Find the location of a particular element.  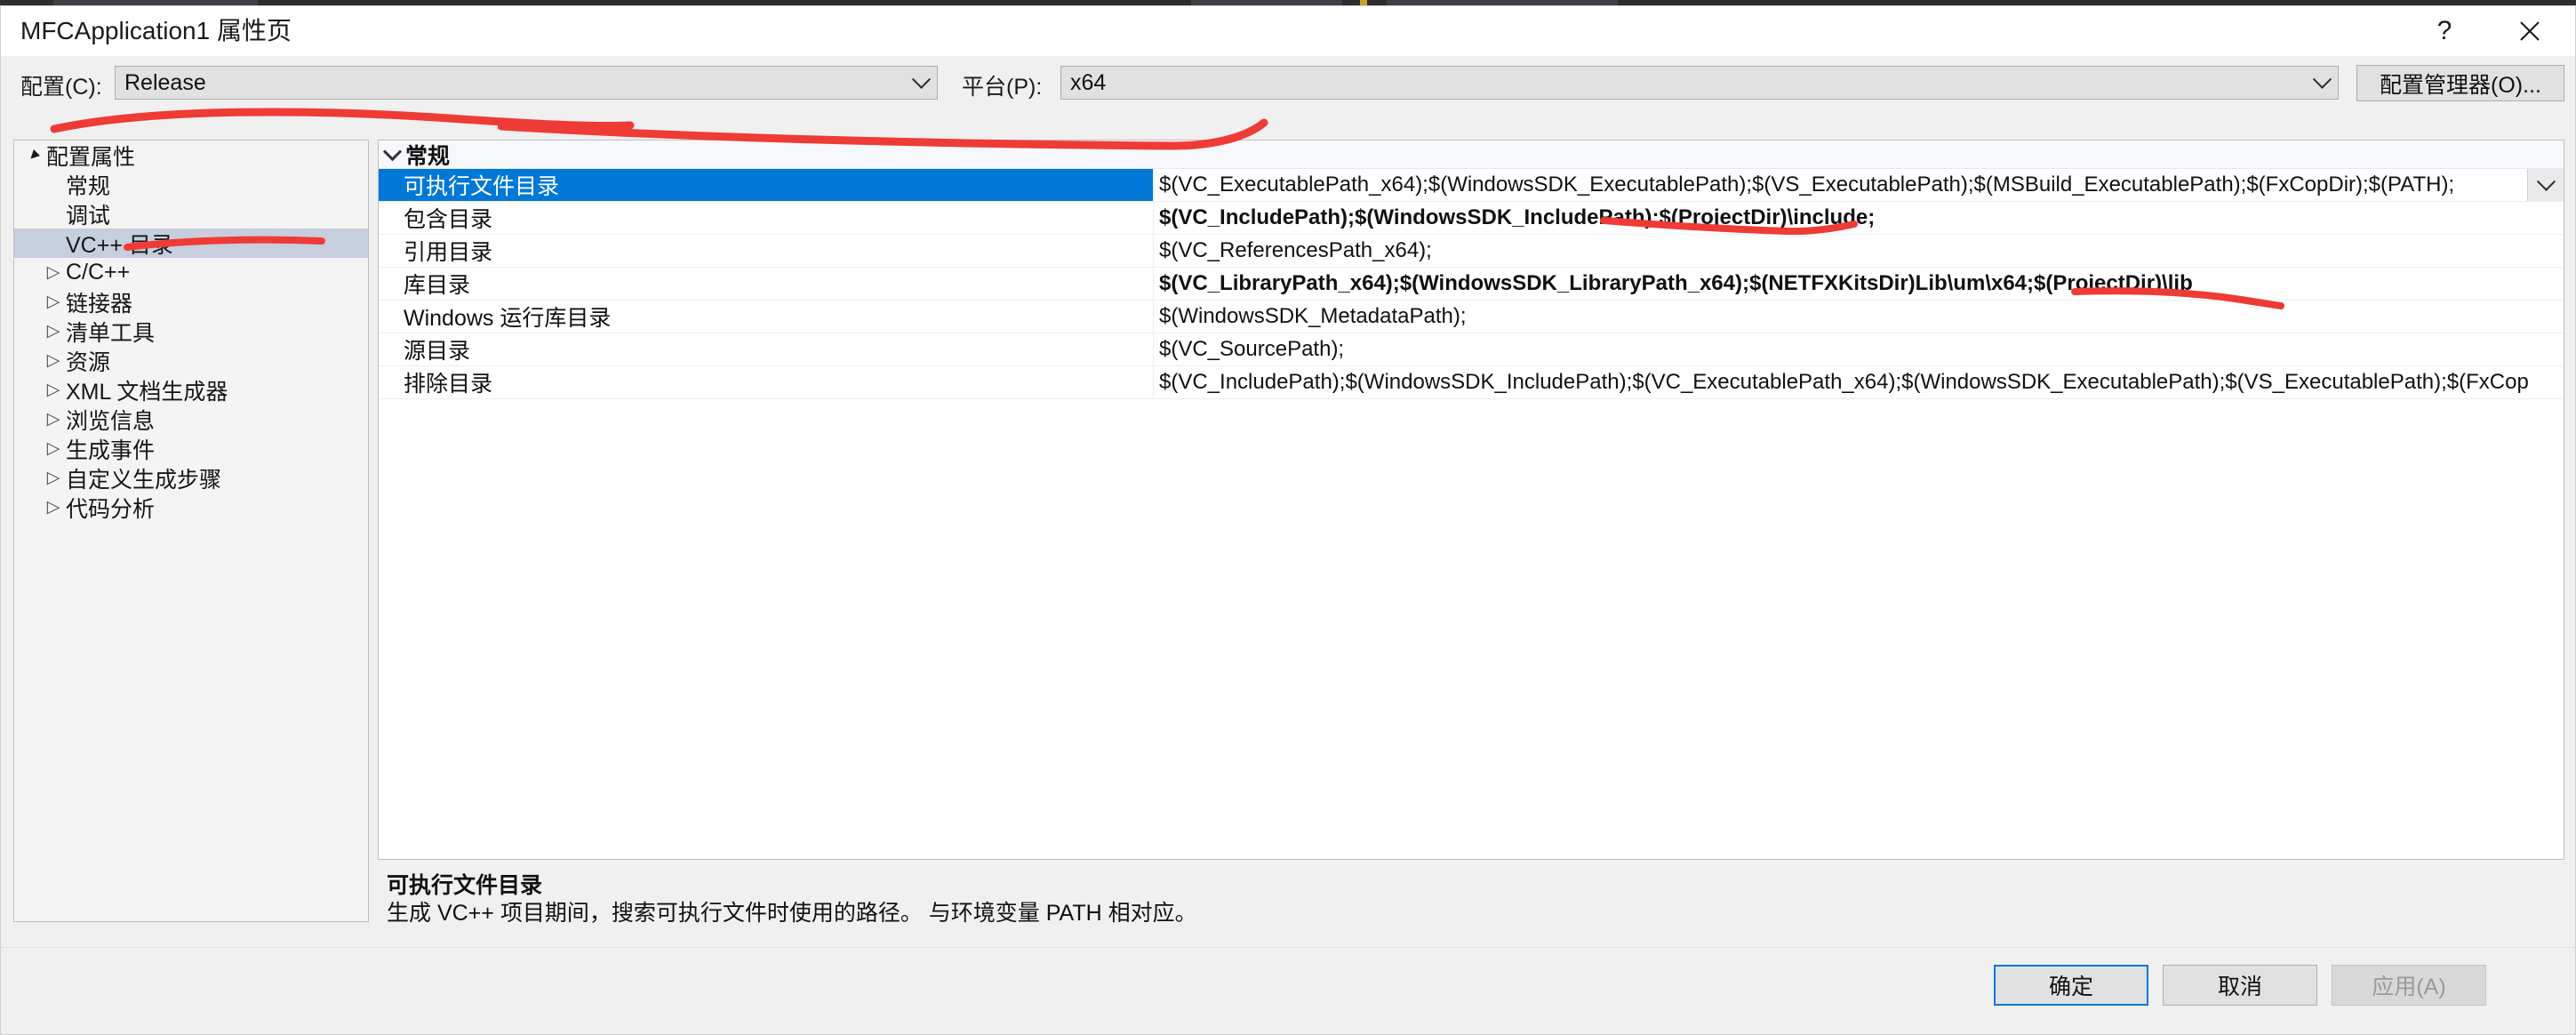

help-icon: ? is located at coordinates (2444, 30).